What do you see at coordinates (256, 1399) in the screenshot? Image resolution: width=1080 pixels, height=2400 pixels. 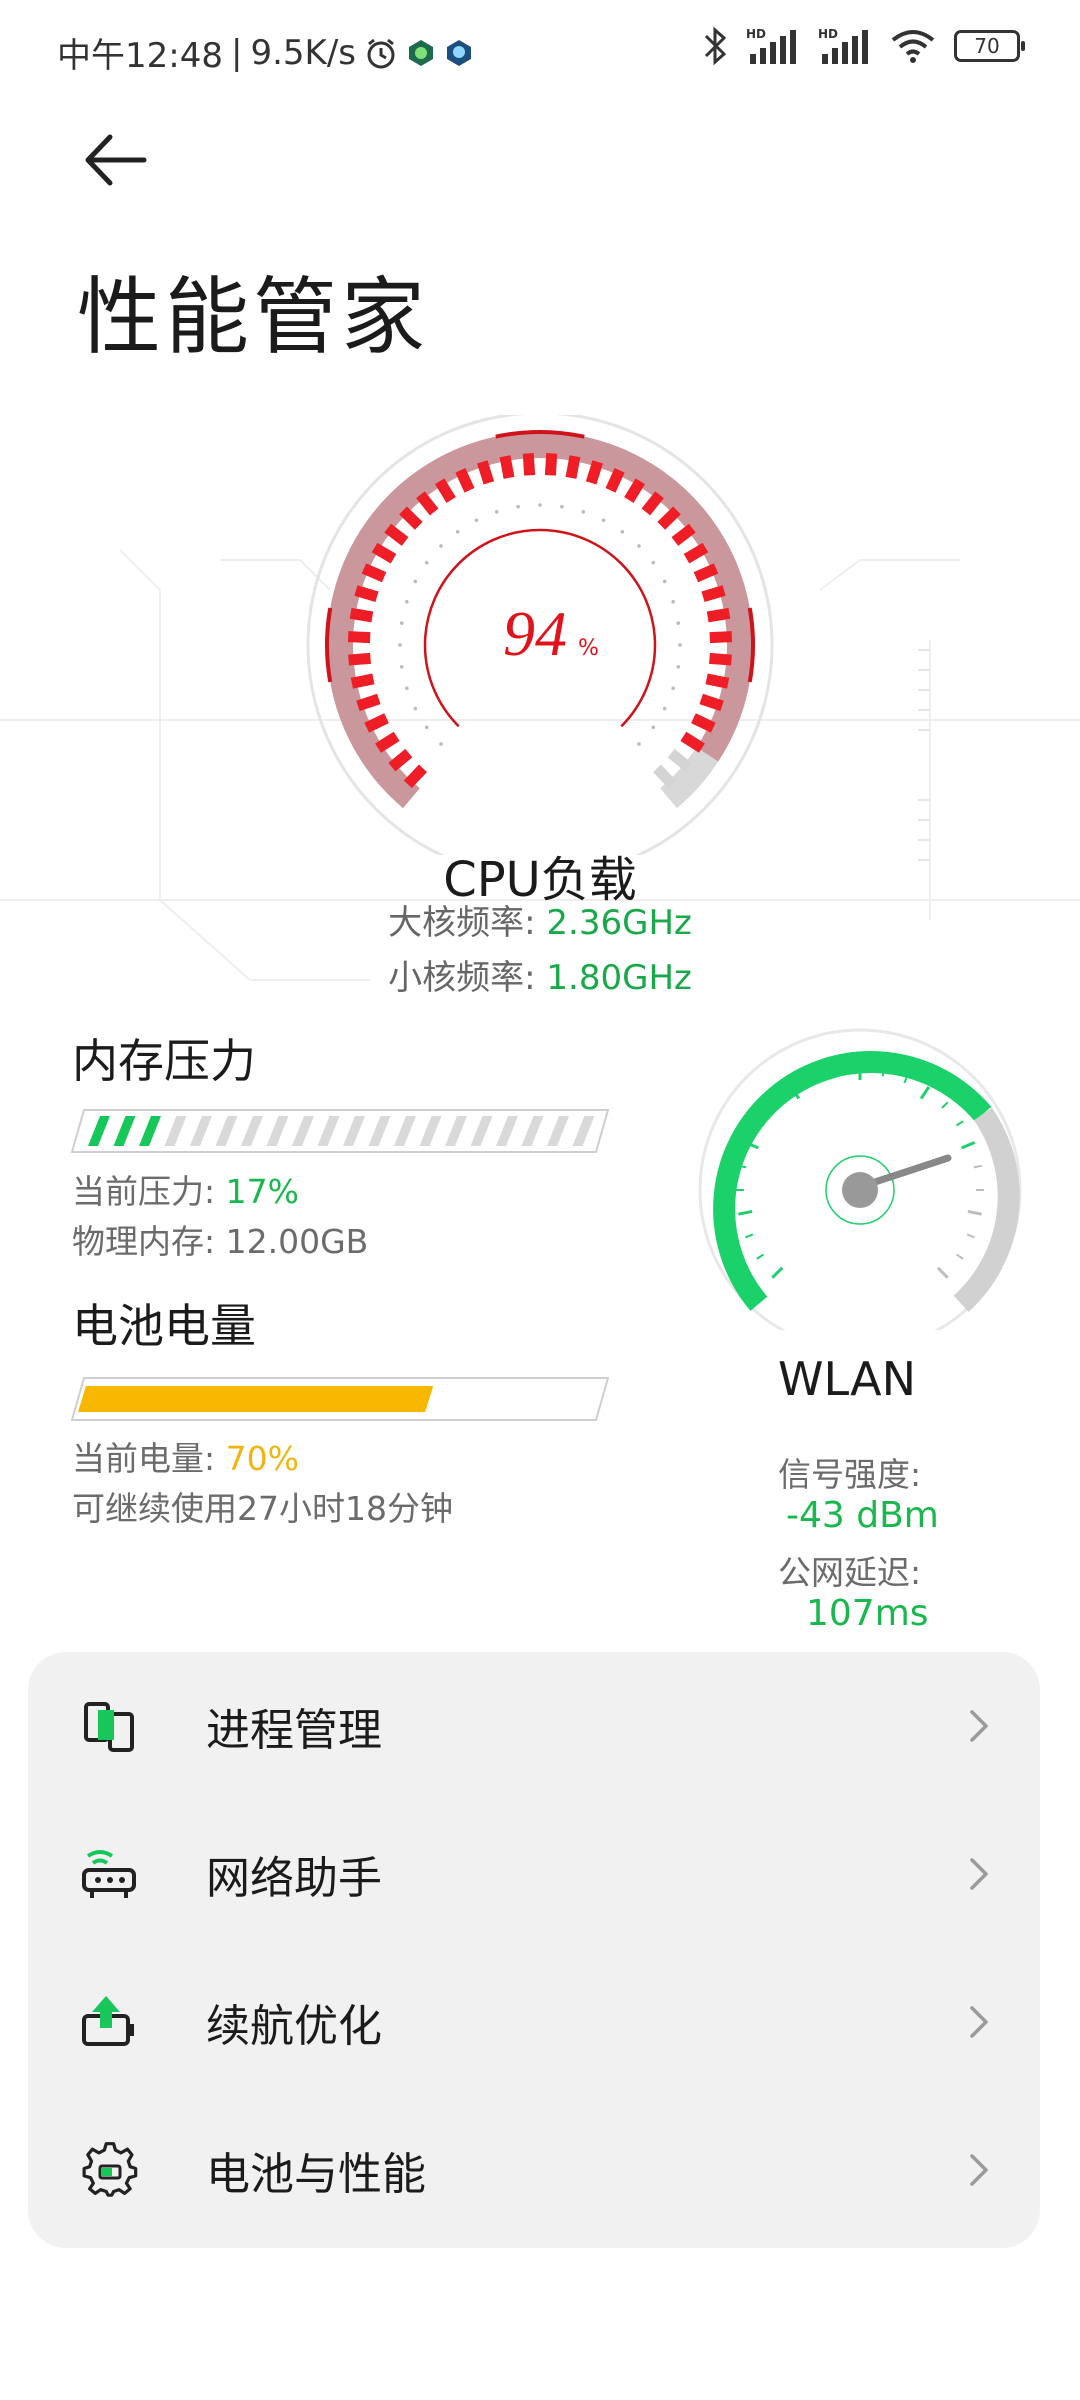 I see `battery-level-fill` at bounding box center [256, 1399].